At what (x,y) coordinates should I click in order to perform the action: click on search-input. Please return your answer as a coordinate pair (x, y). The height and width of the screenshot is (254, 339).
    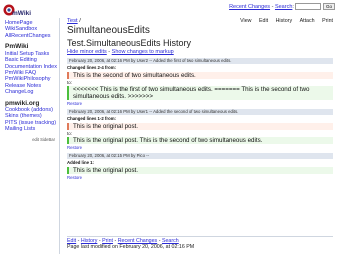
    Looking at the image, I should click on (308, 6).